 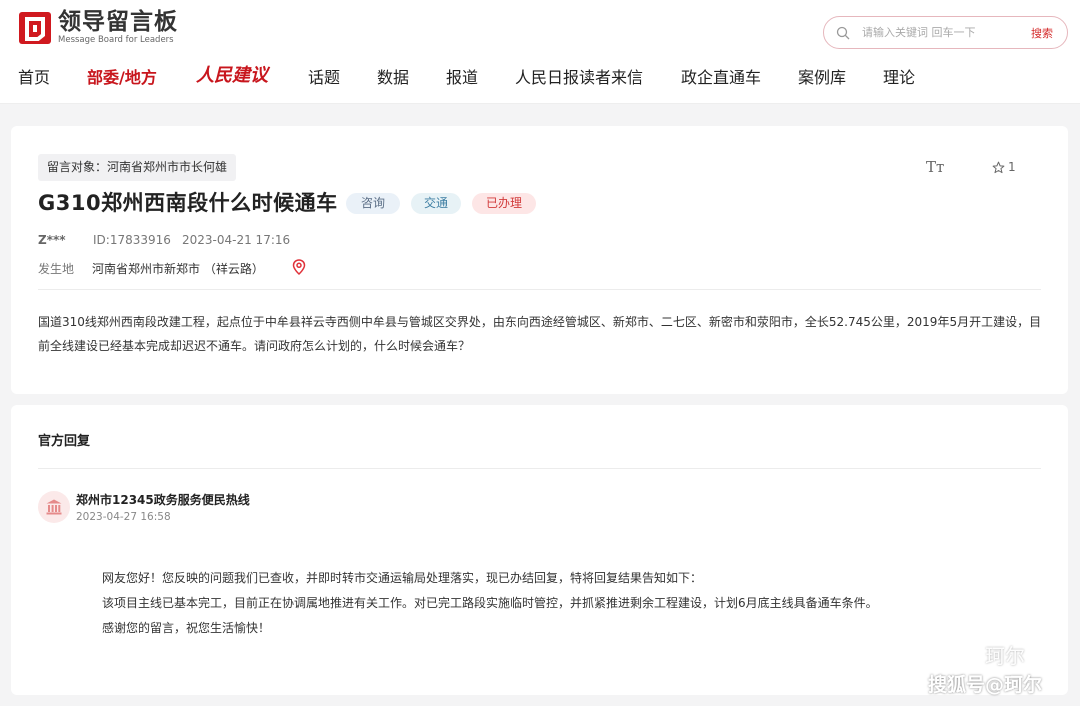 What do you see at coordinates (393, 78) in the screenshot?
I see `nav-item-data: 数据` at bounding box center [393, 78].